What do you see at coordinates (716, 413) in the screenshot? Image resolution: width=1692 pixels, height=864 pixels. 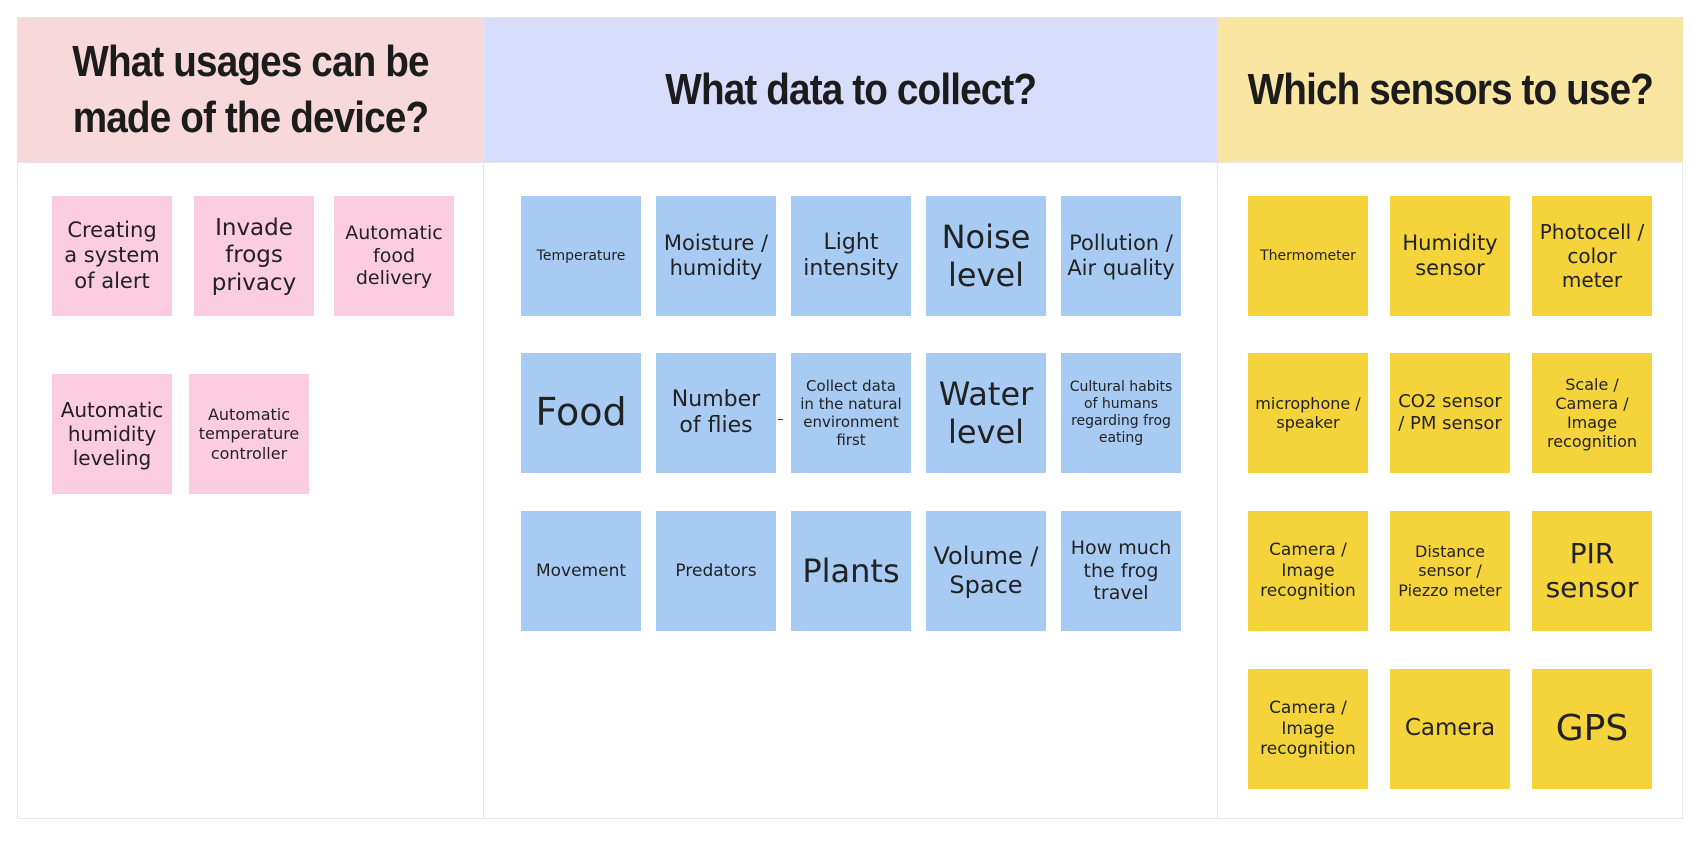 I see `sticky-note: Number of flies` at bounding box center [716, 413].